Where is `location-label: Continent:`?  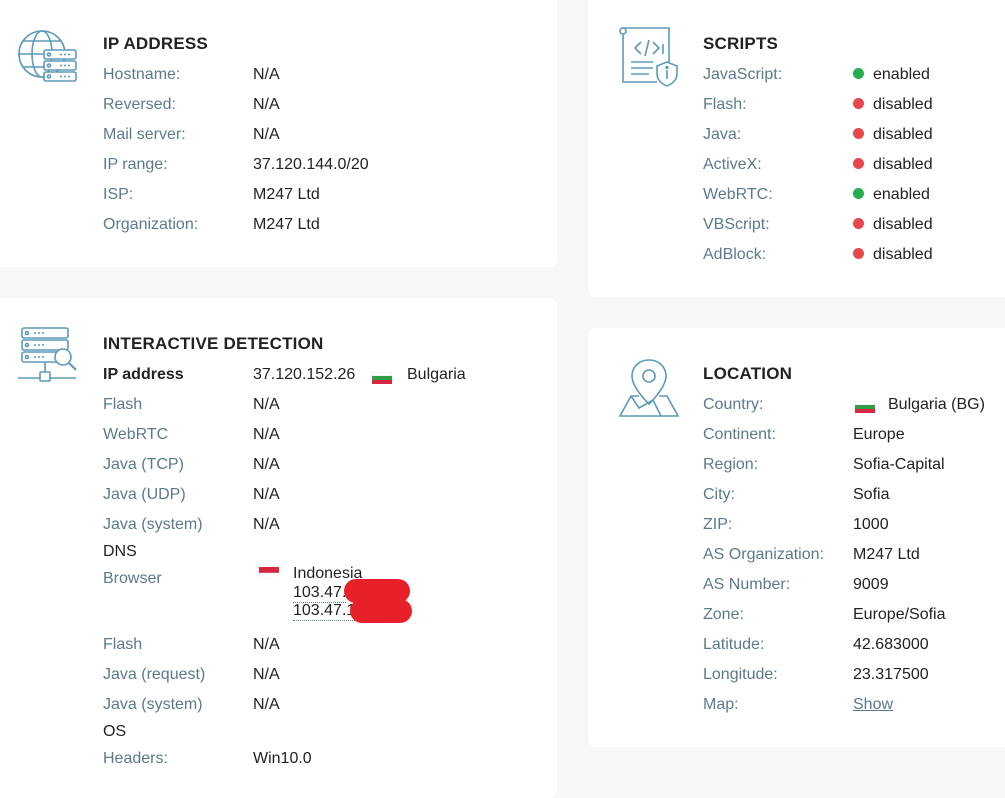
location-label: Continent: is located at coordinates (739, 434).